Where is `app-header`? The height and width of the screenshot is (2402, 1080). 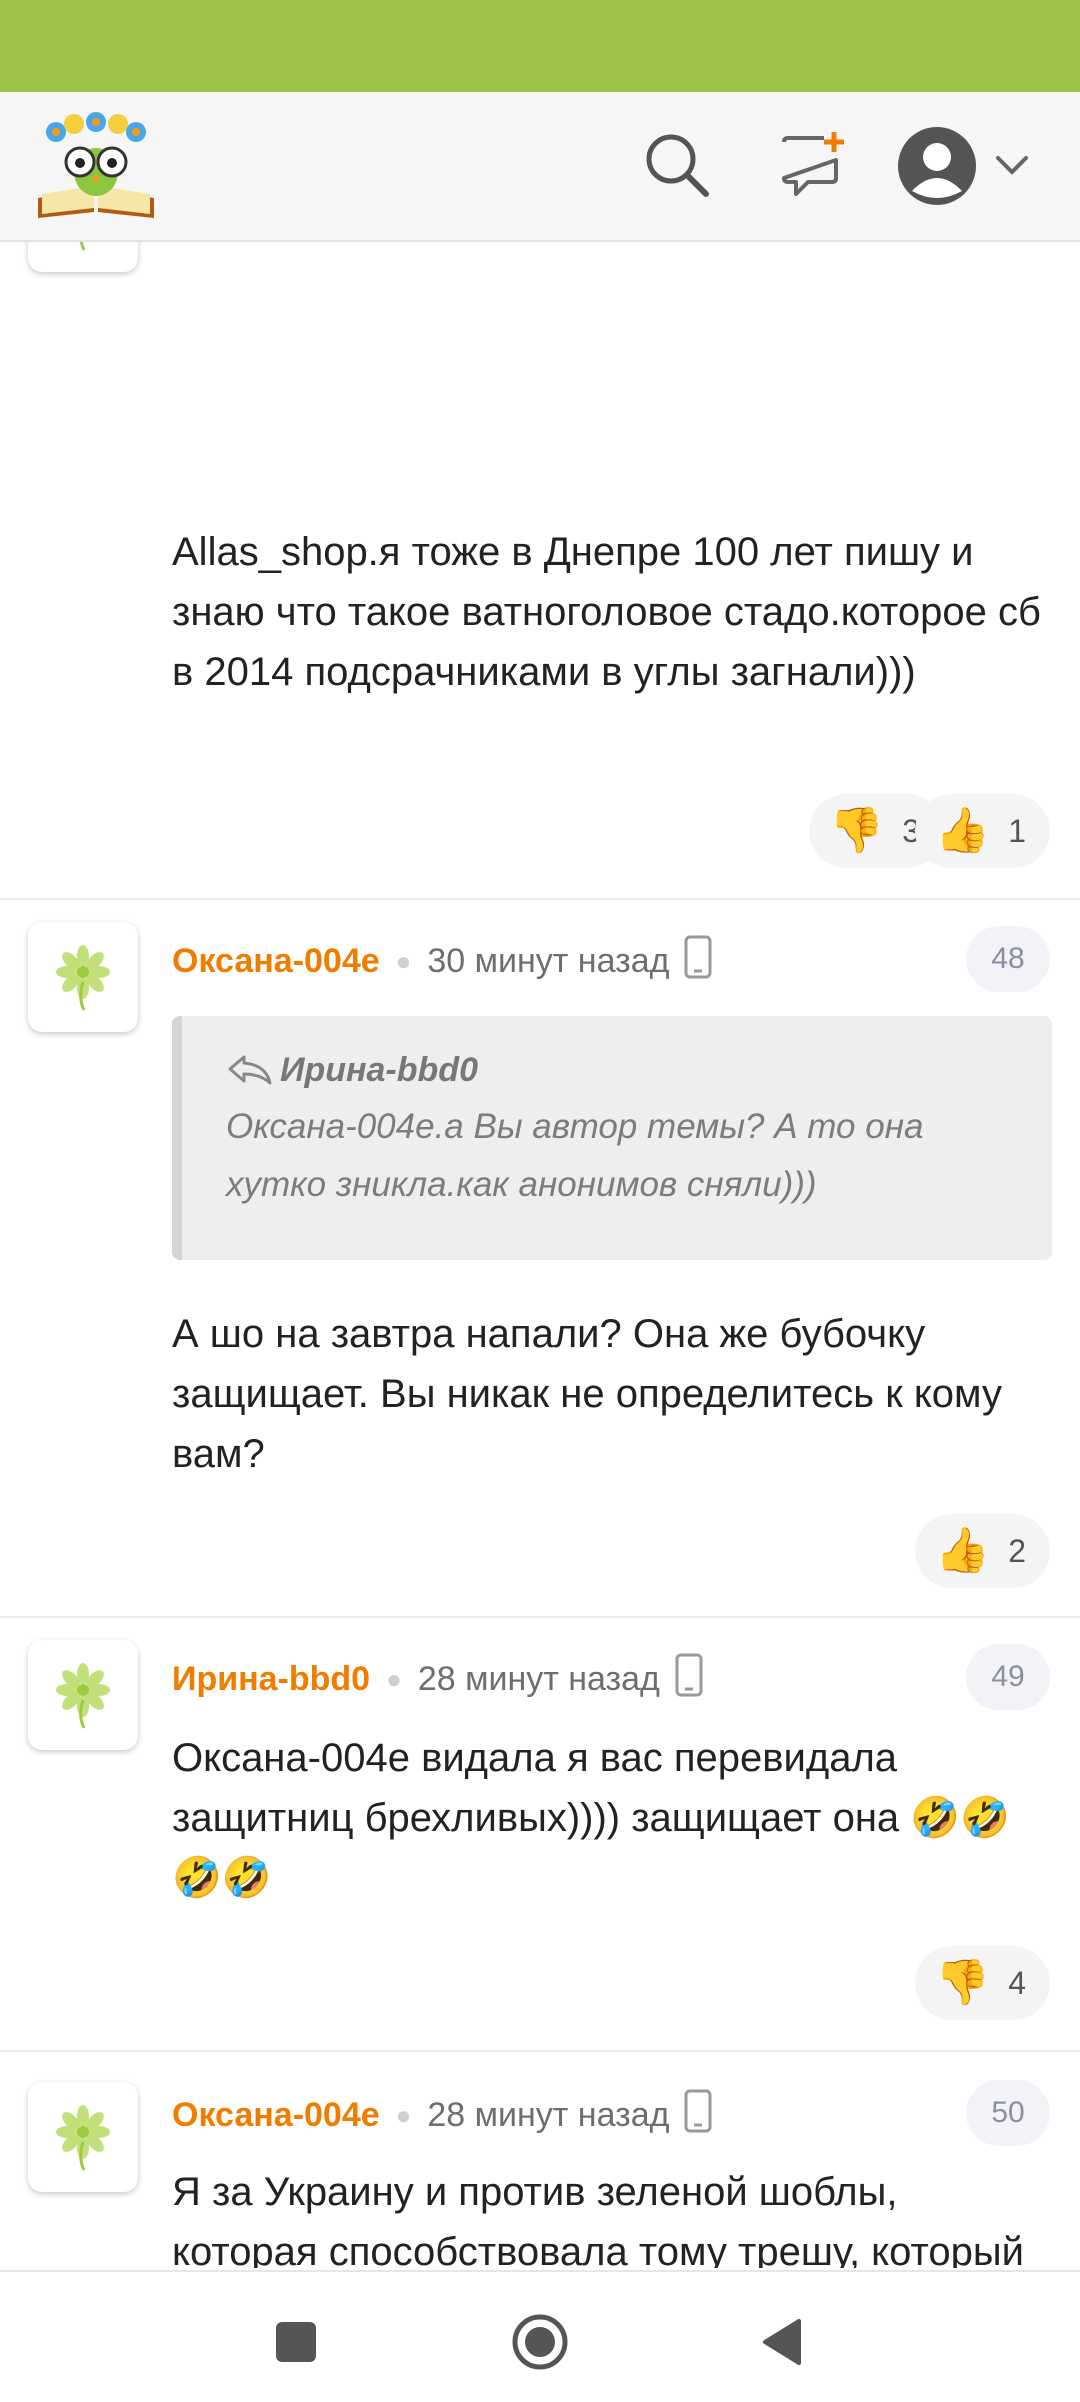 app-header is located at coordinates (540, 167).